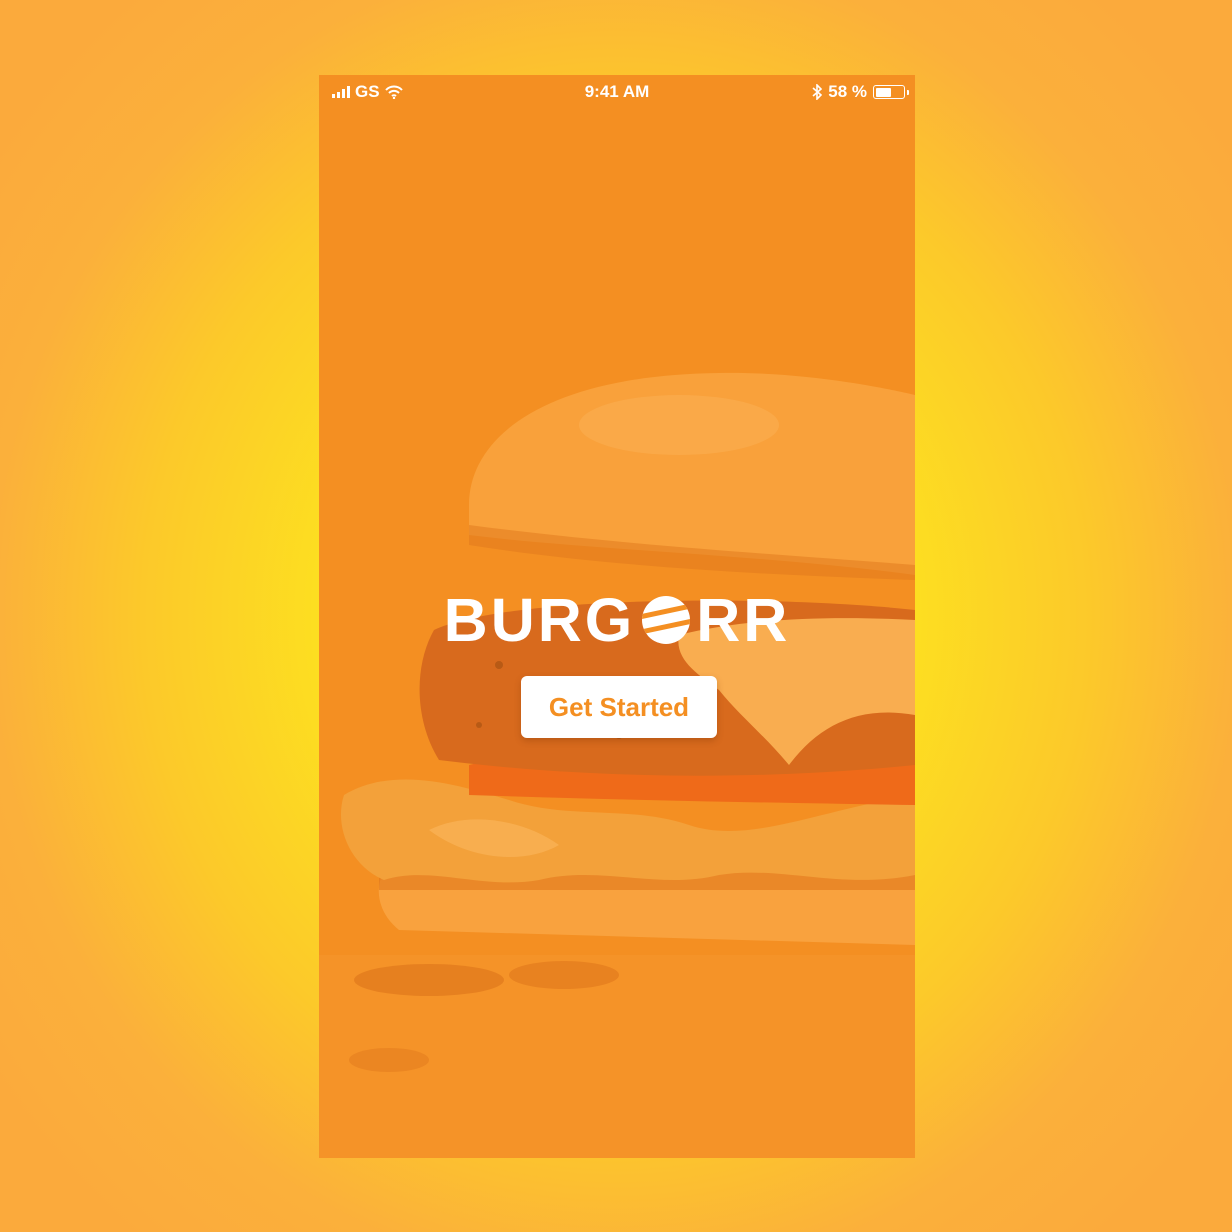  What do you see at coordinates (666, 620) in the screenshot?
I see `burger-logo-icon` at bounding box center [666, 620].